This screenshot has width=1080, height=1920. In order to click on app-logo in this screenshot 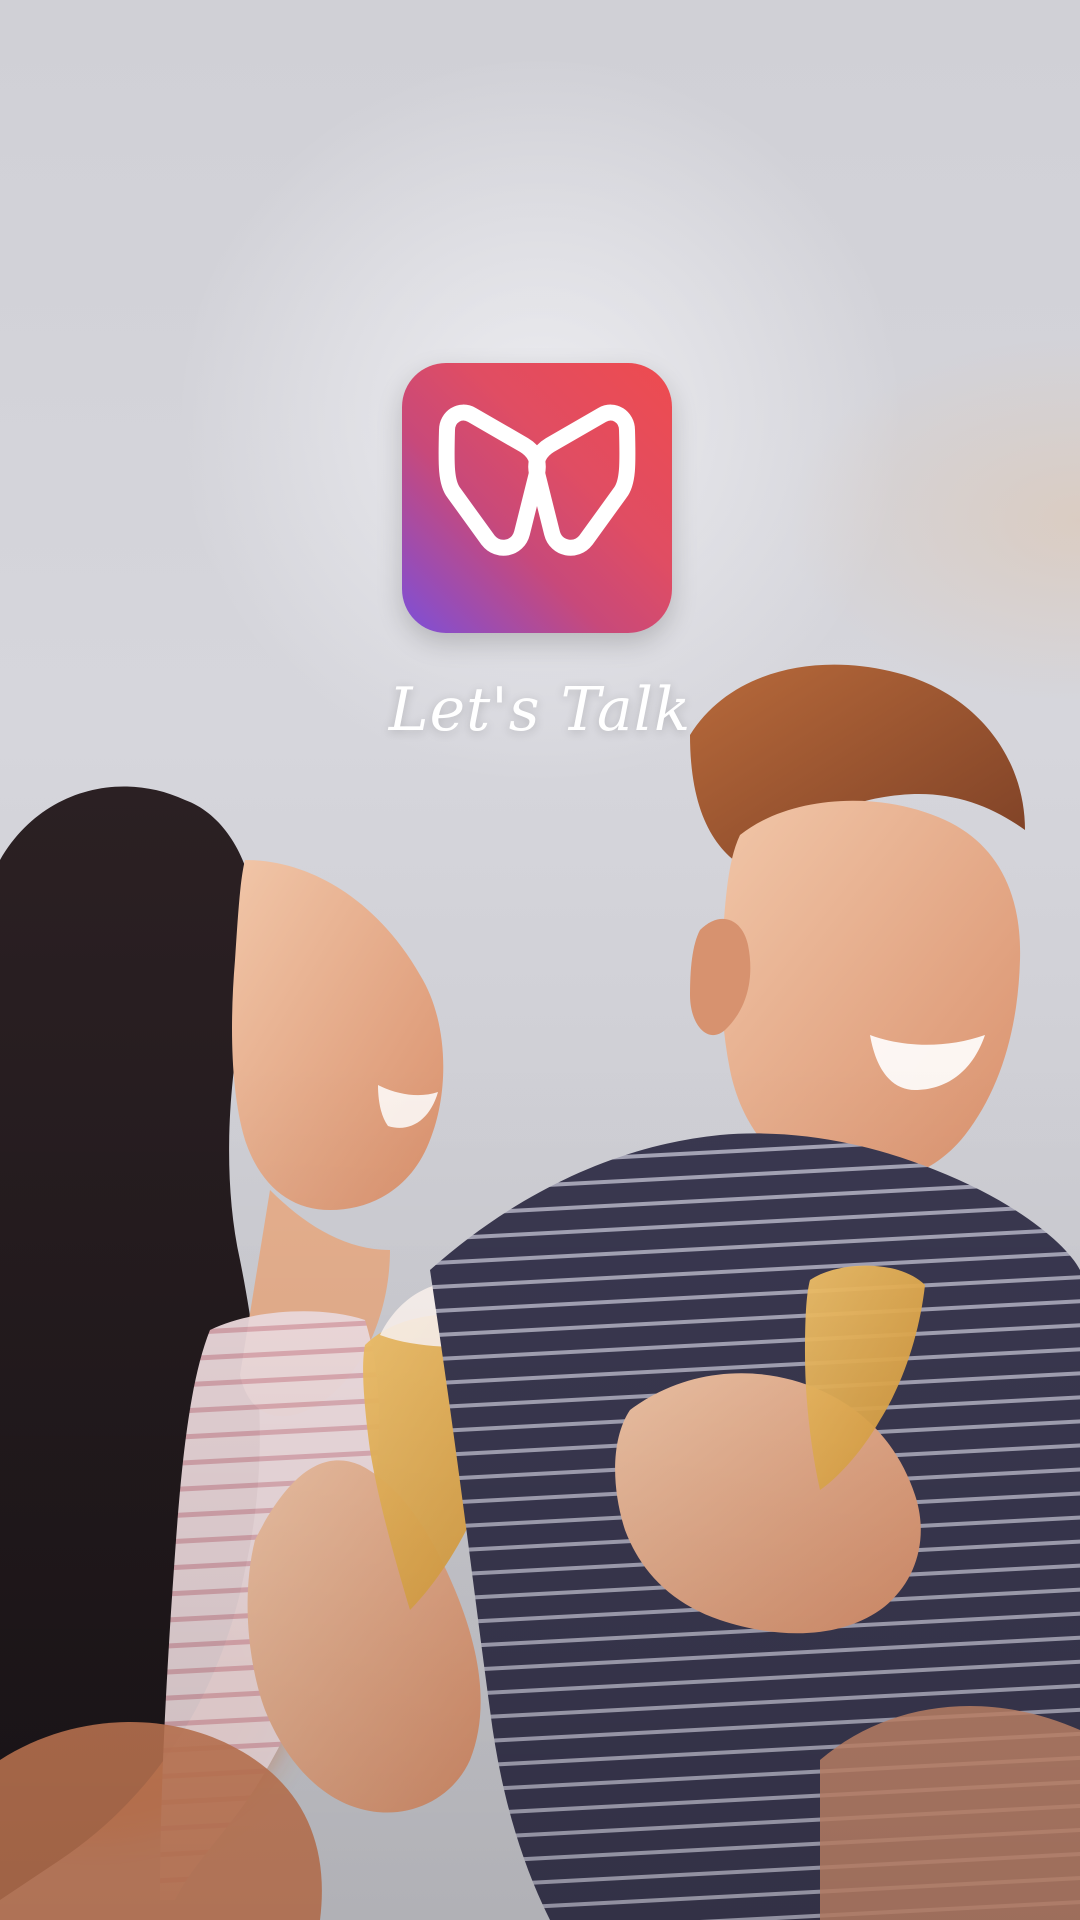, I will do `click(537, 498)`.